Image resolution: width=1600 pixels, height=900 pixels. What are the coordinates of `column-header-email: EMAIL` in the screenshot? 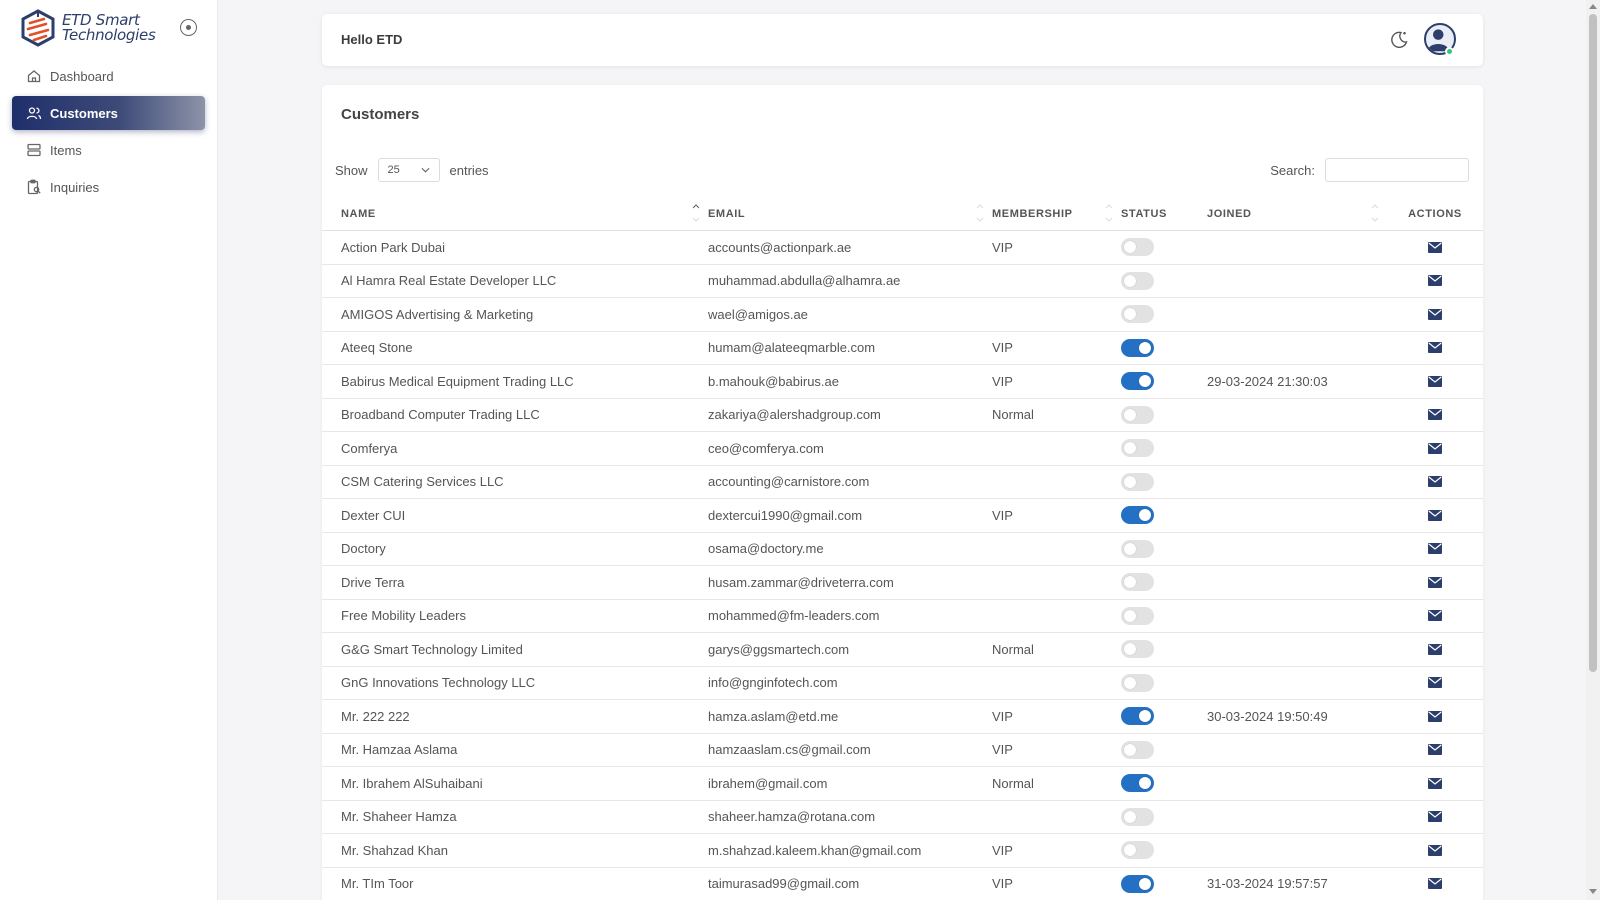 It's located at (850, 214).